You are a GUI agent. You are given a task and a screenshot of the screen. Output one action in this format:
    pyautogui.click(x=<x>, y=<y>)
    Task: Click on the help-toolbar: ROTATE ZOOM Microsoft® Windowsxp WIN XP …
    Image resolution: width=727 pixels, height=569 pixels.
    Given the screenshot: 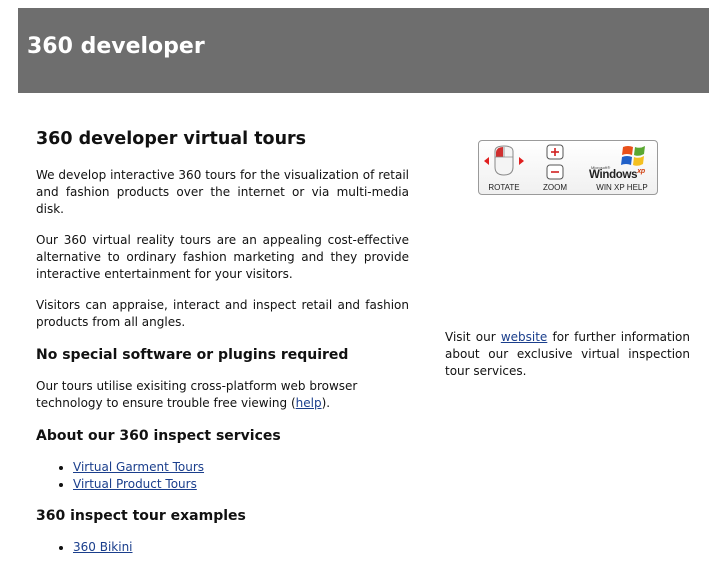 What is the action you would take?
    pyautogui.click(x=568, y=167)
    